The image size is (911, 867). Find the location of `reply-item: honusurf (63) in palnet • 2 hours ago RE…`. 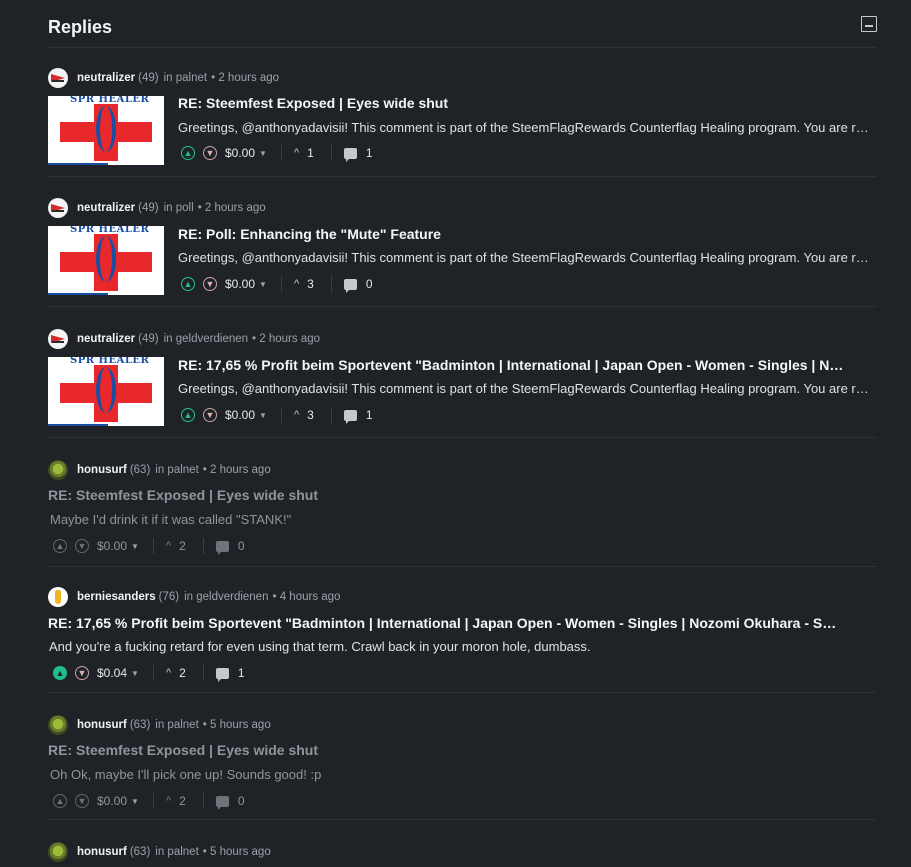

reply-item: honusurf (63) in palnet • 2 hours ago RE… is located at coordinates (462, 513).